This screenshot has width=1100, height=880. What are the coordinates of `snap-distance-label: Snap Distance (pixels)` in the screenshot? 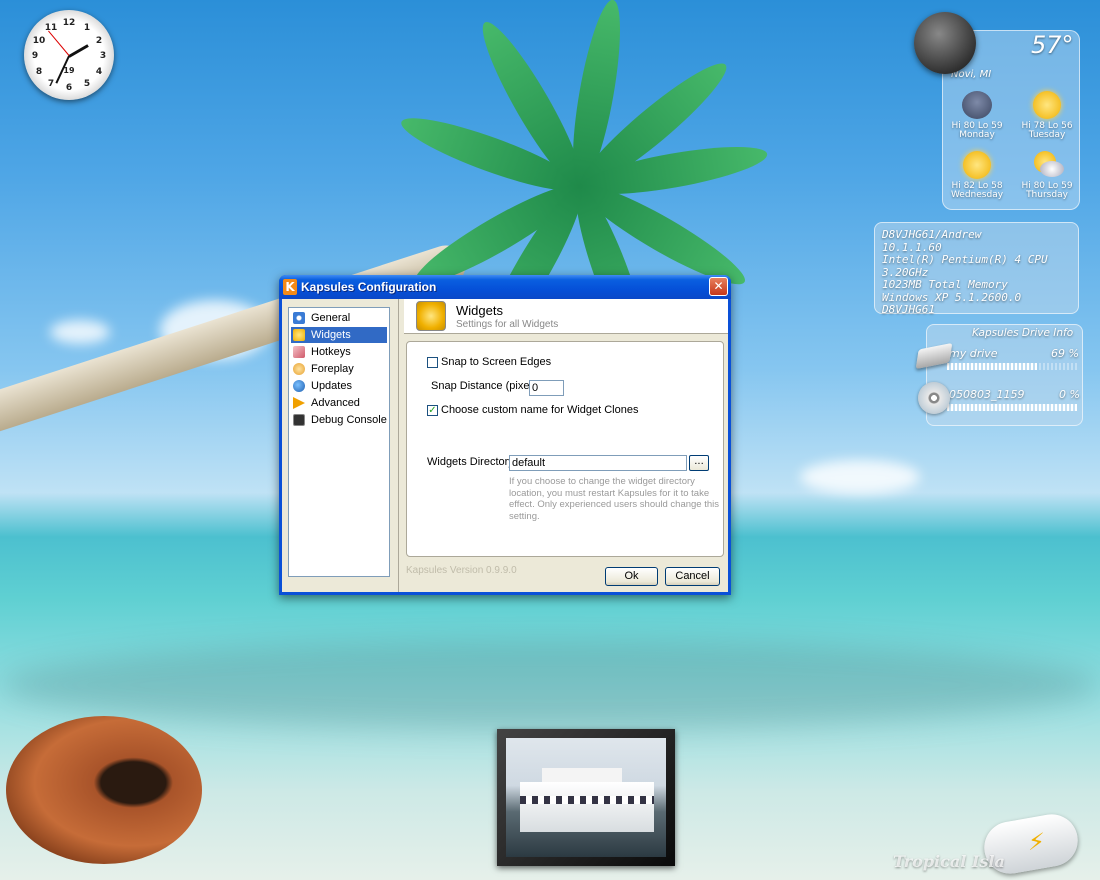 It's located at (486, 386).